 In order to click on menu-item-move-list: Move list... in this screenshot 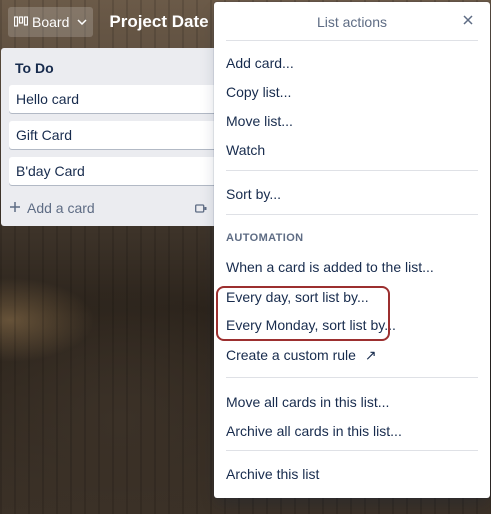, I will do `click(259, 121)`.